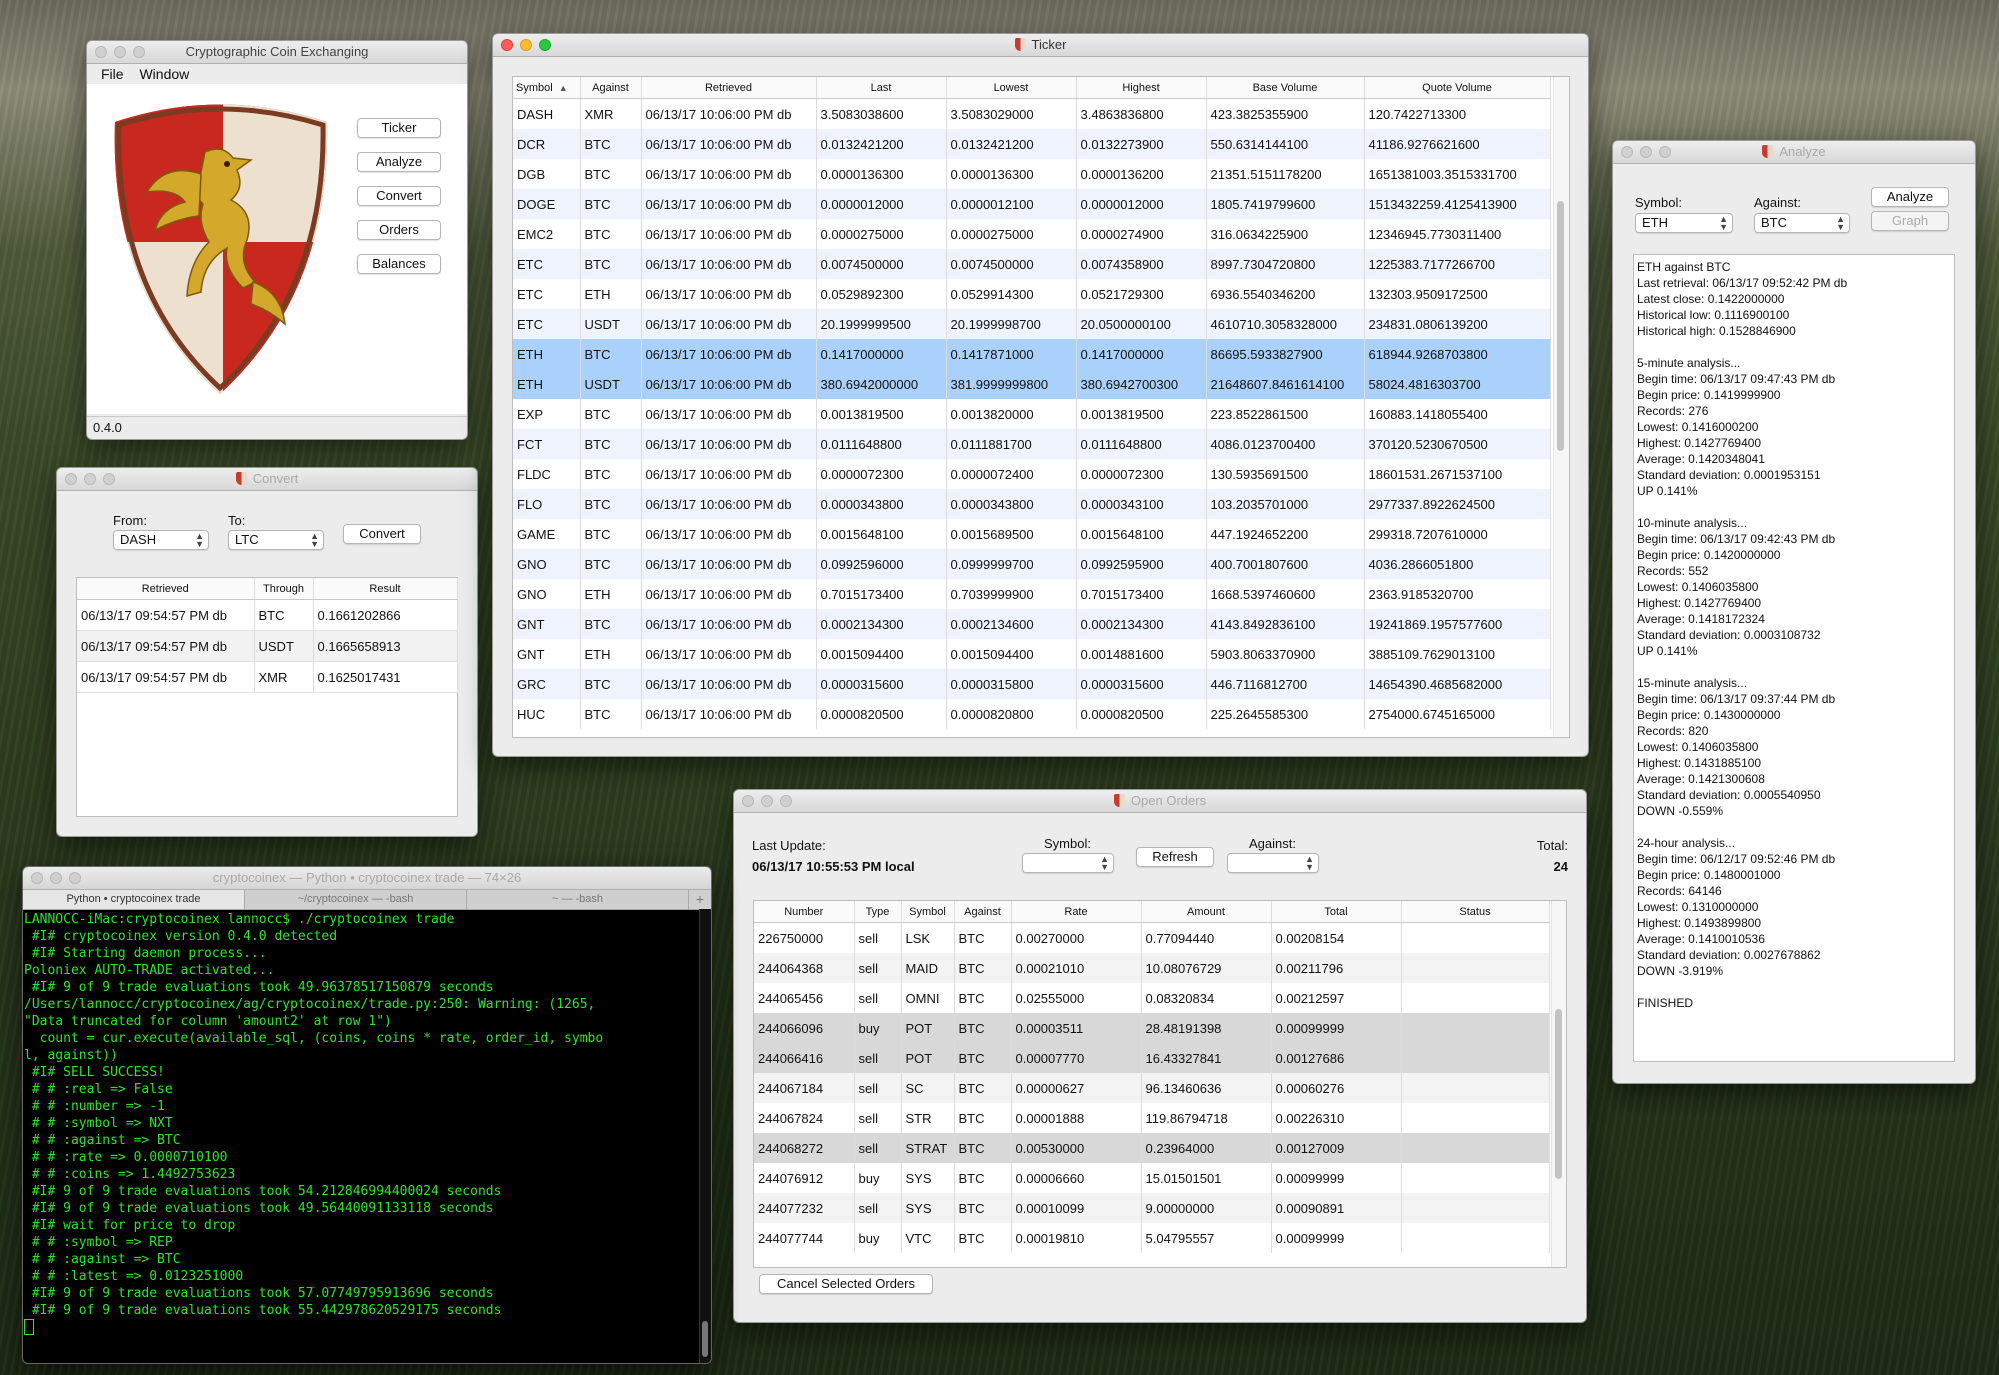 The width and height of the screenshot is (1999, 1375). What do you see at coordinates (276, 540) in the screenshot?
I see `to-select: LTC ▲ ▼` at bounding box center [276, 540].